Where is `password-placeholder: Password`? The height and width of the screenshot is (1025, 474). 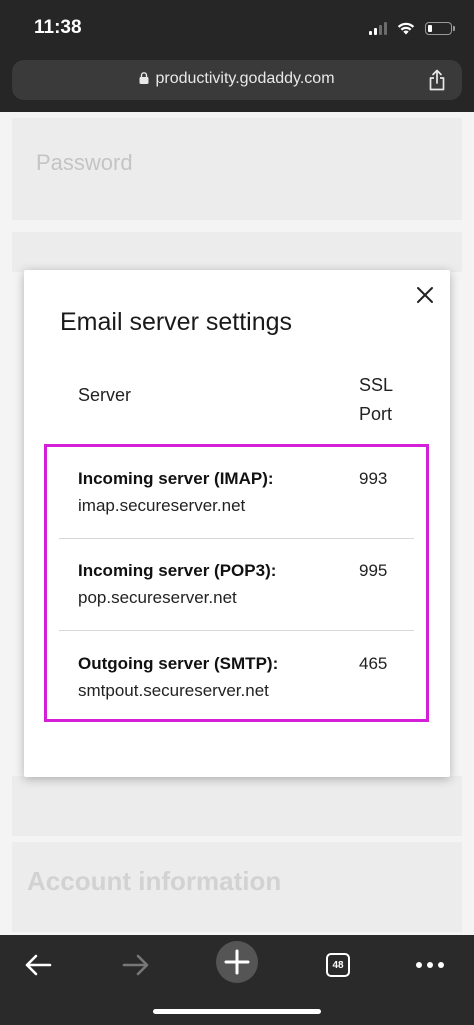 password-placeholder: Password is located at coordinates (84, 162).